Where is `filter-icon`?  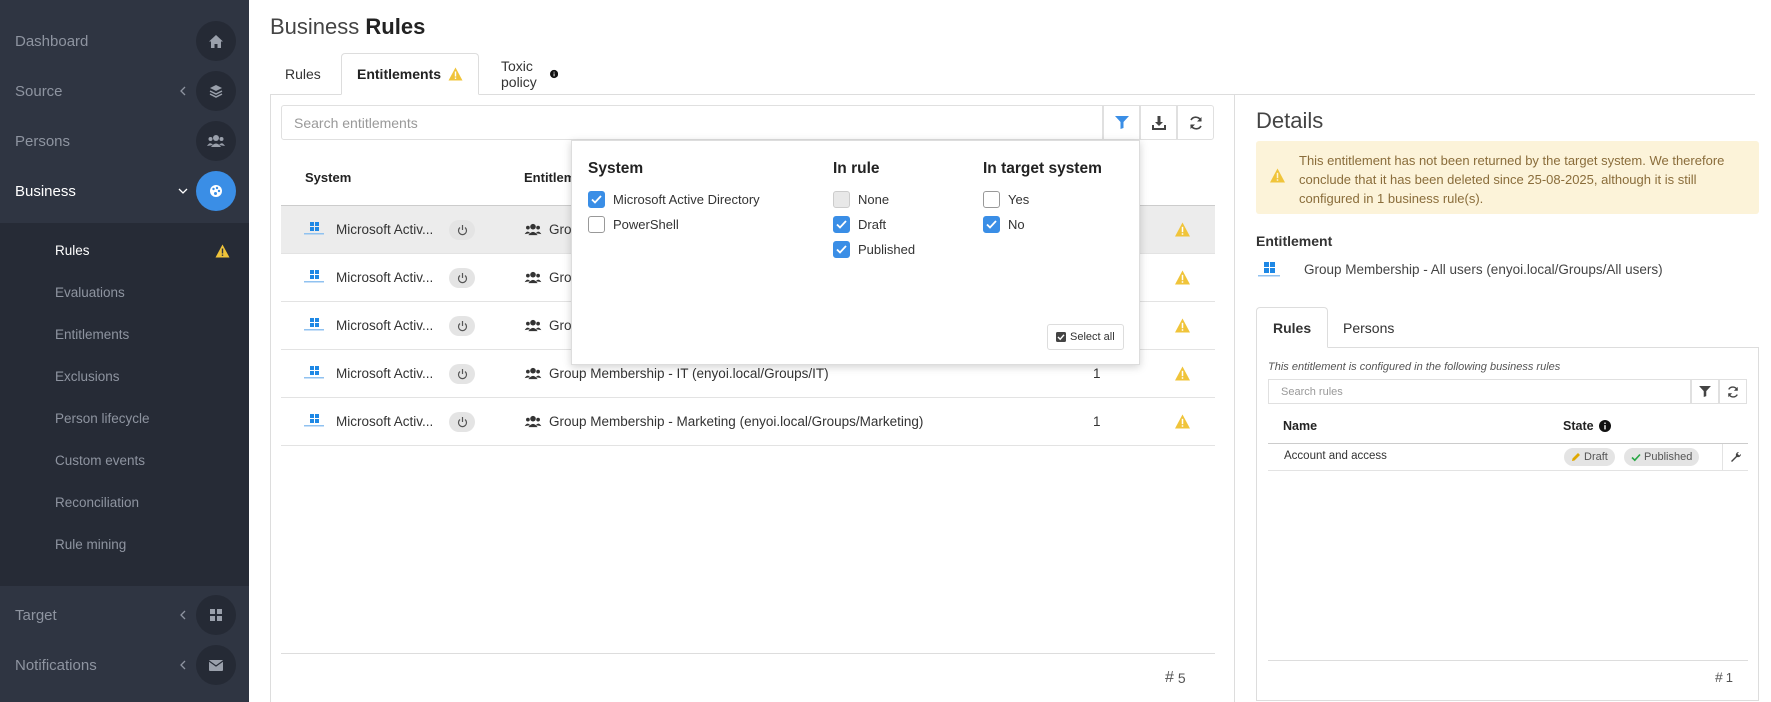 filter-icon is located at coordinates (1705, 391).